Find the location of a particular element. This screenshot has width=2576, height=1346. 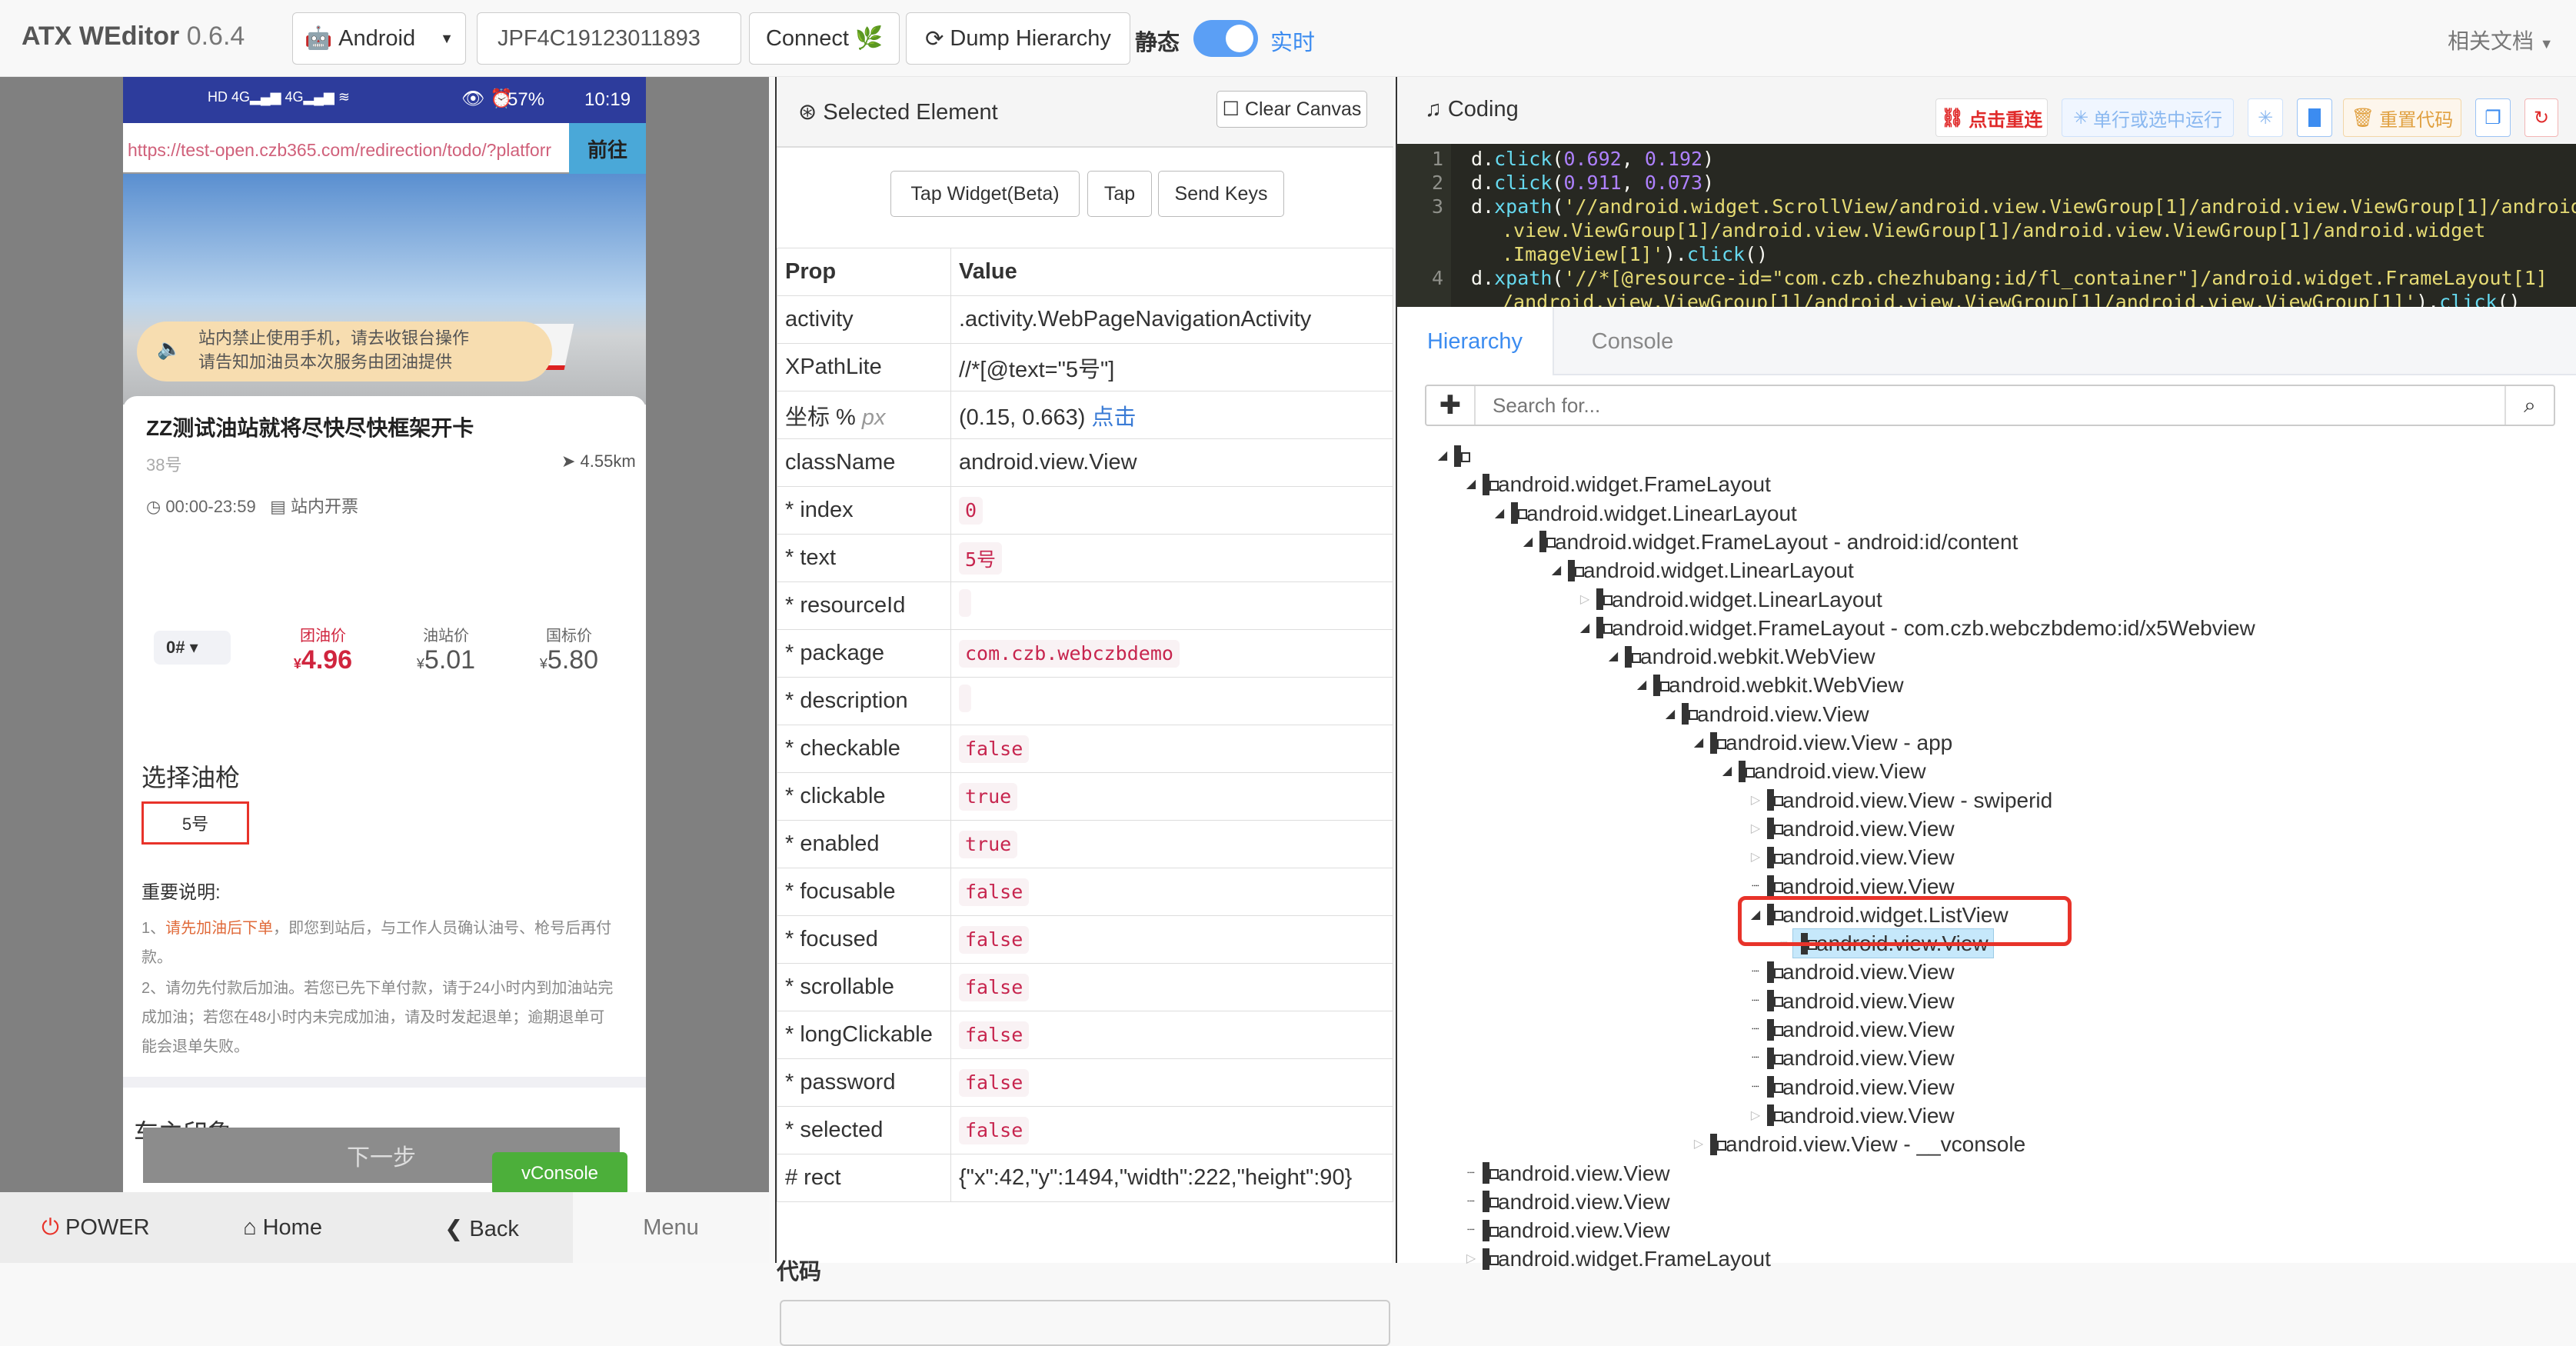

tap-button: Tap is located at coordinates (1120, 194).